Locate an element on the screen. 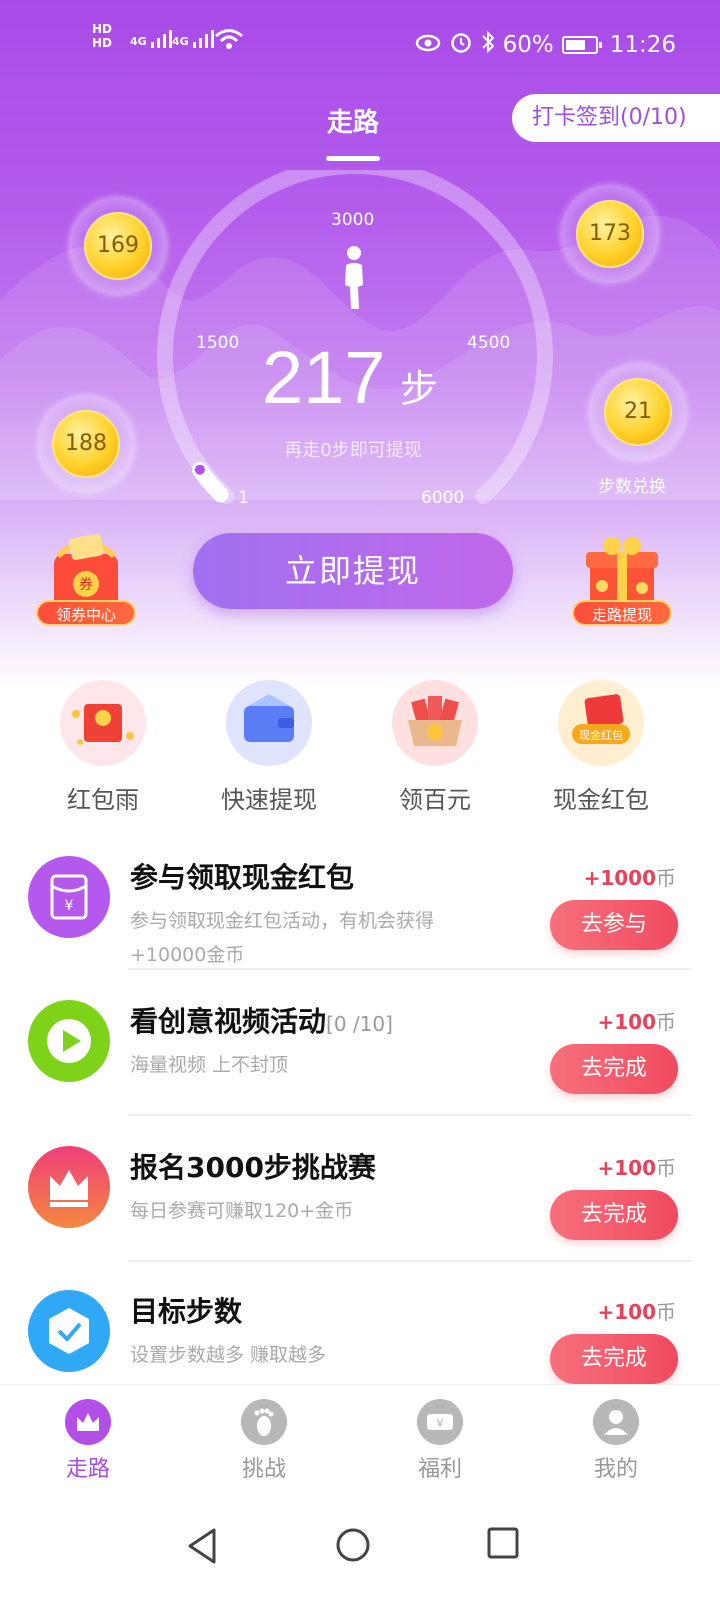  coin-icon: 173 is located at coordinates (610, 234).